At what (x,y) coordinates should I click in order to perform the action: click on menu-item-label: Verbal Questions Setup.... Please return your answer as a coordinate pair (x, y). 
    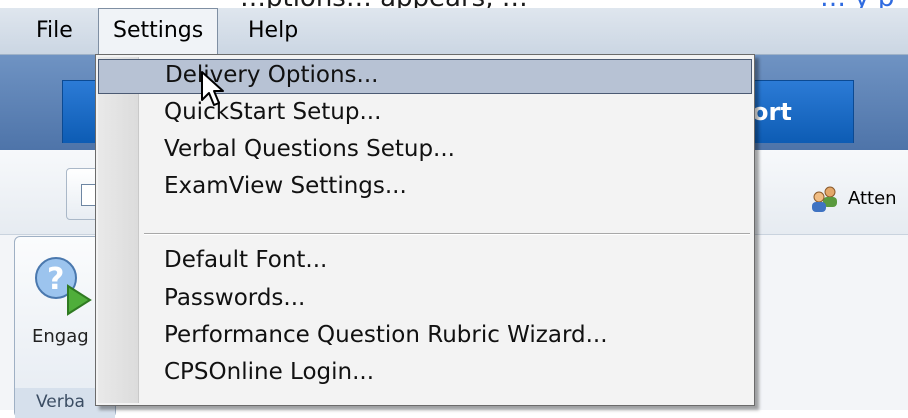
    Looking at the image, I should click on (309, 149).